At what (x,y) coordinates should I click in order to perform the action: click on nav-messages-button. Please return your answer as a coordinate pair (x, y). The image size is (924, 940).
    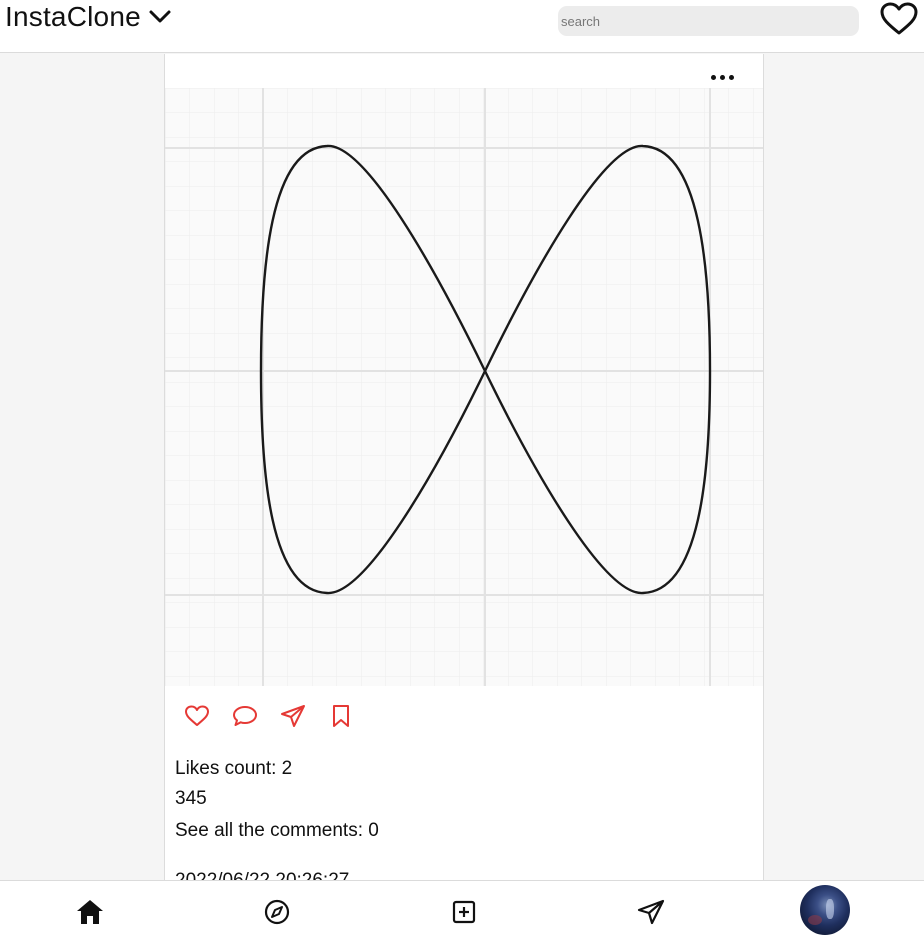
    Looking at the image, I should click on (651, 912).